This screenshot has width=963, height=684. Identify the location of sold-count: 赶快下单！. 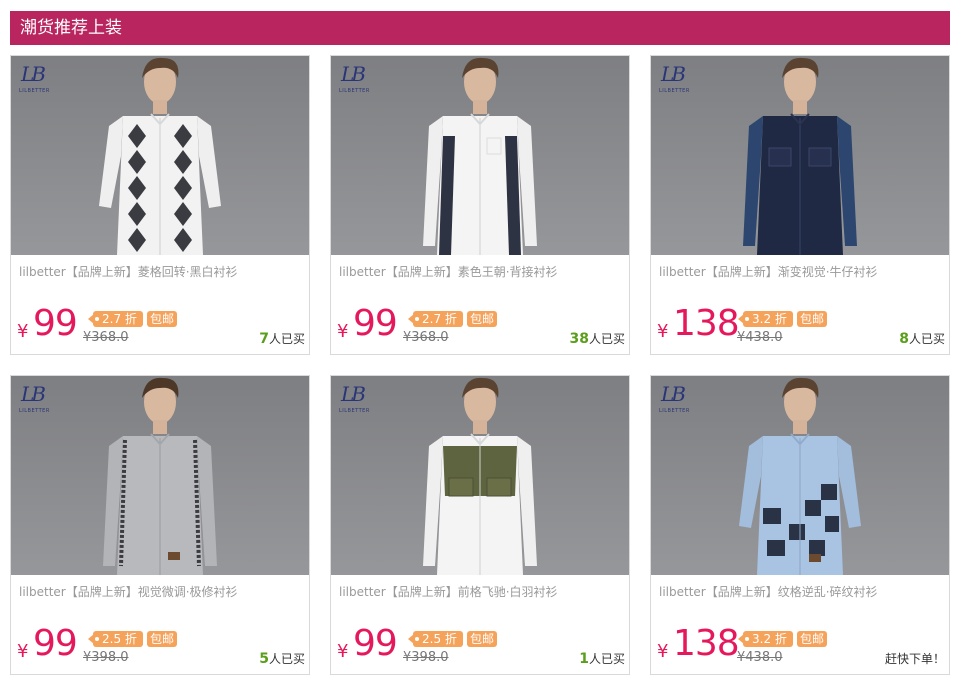
(914, 659).